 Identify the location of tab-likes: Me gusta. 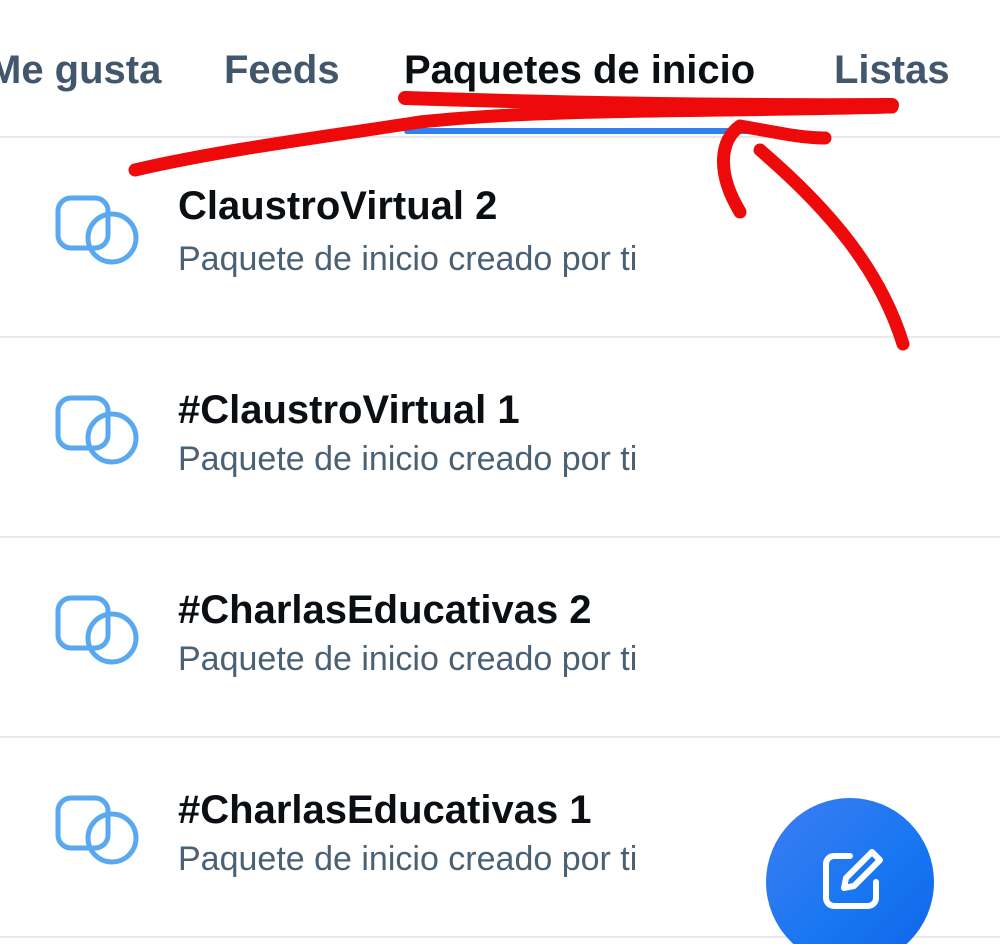
(80, 70).